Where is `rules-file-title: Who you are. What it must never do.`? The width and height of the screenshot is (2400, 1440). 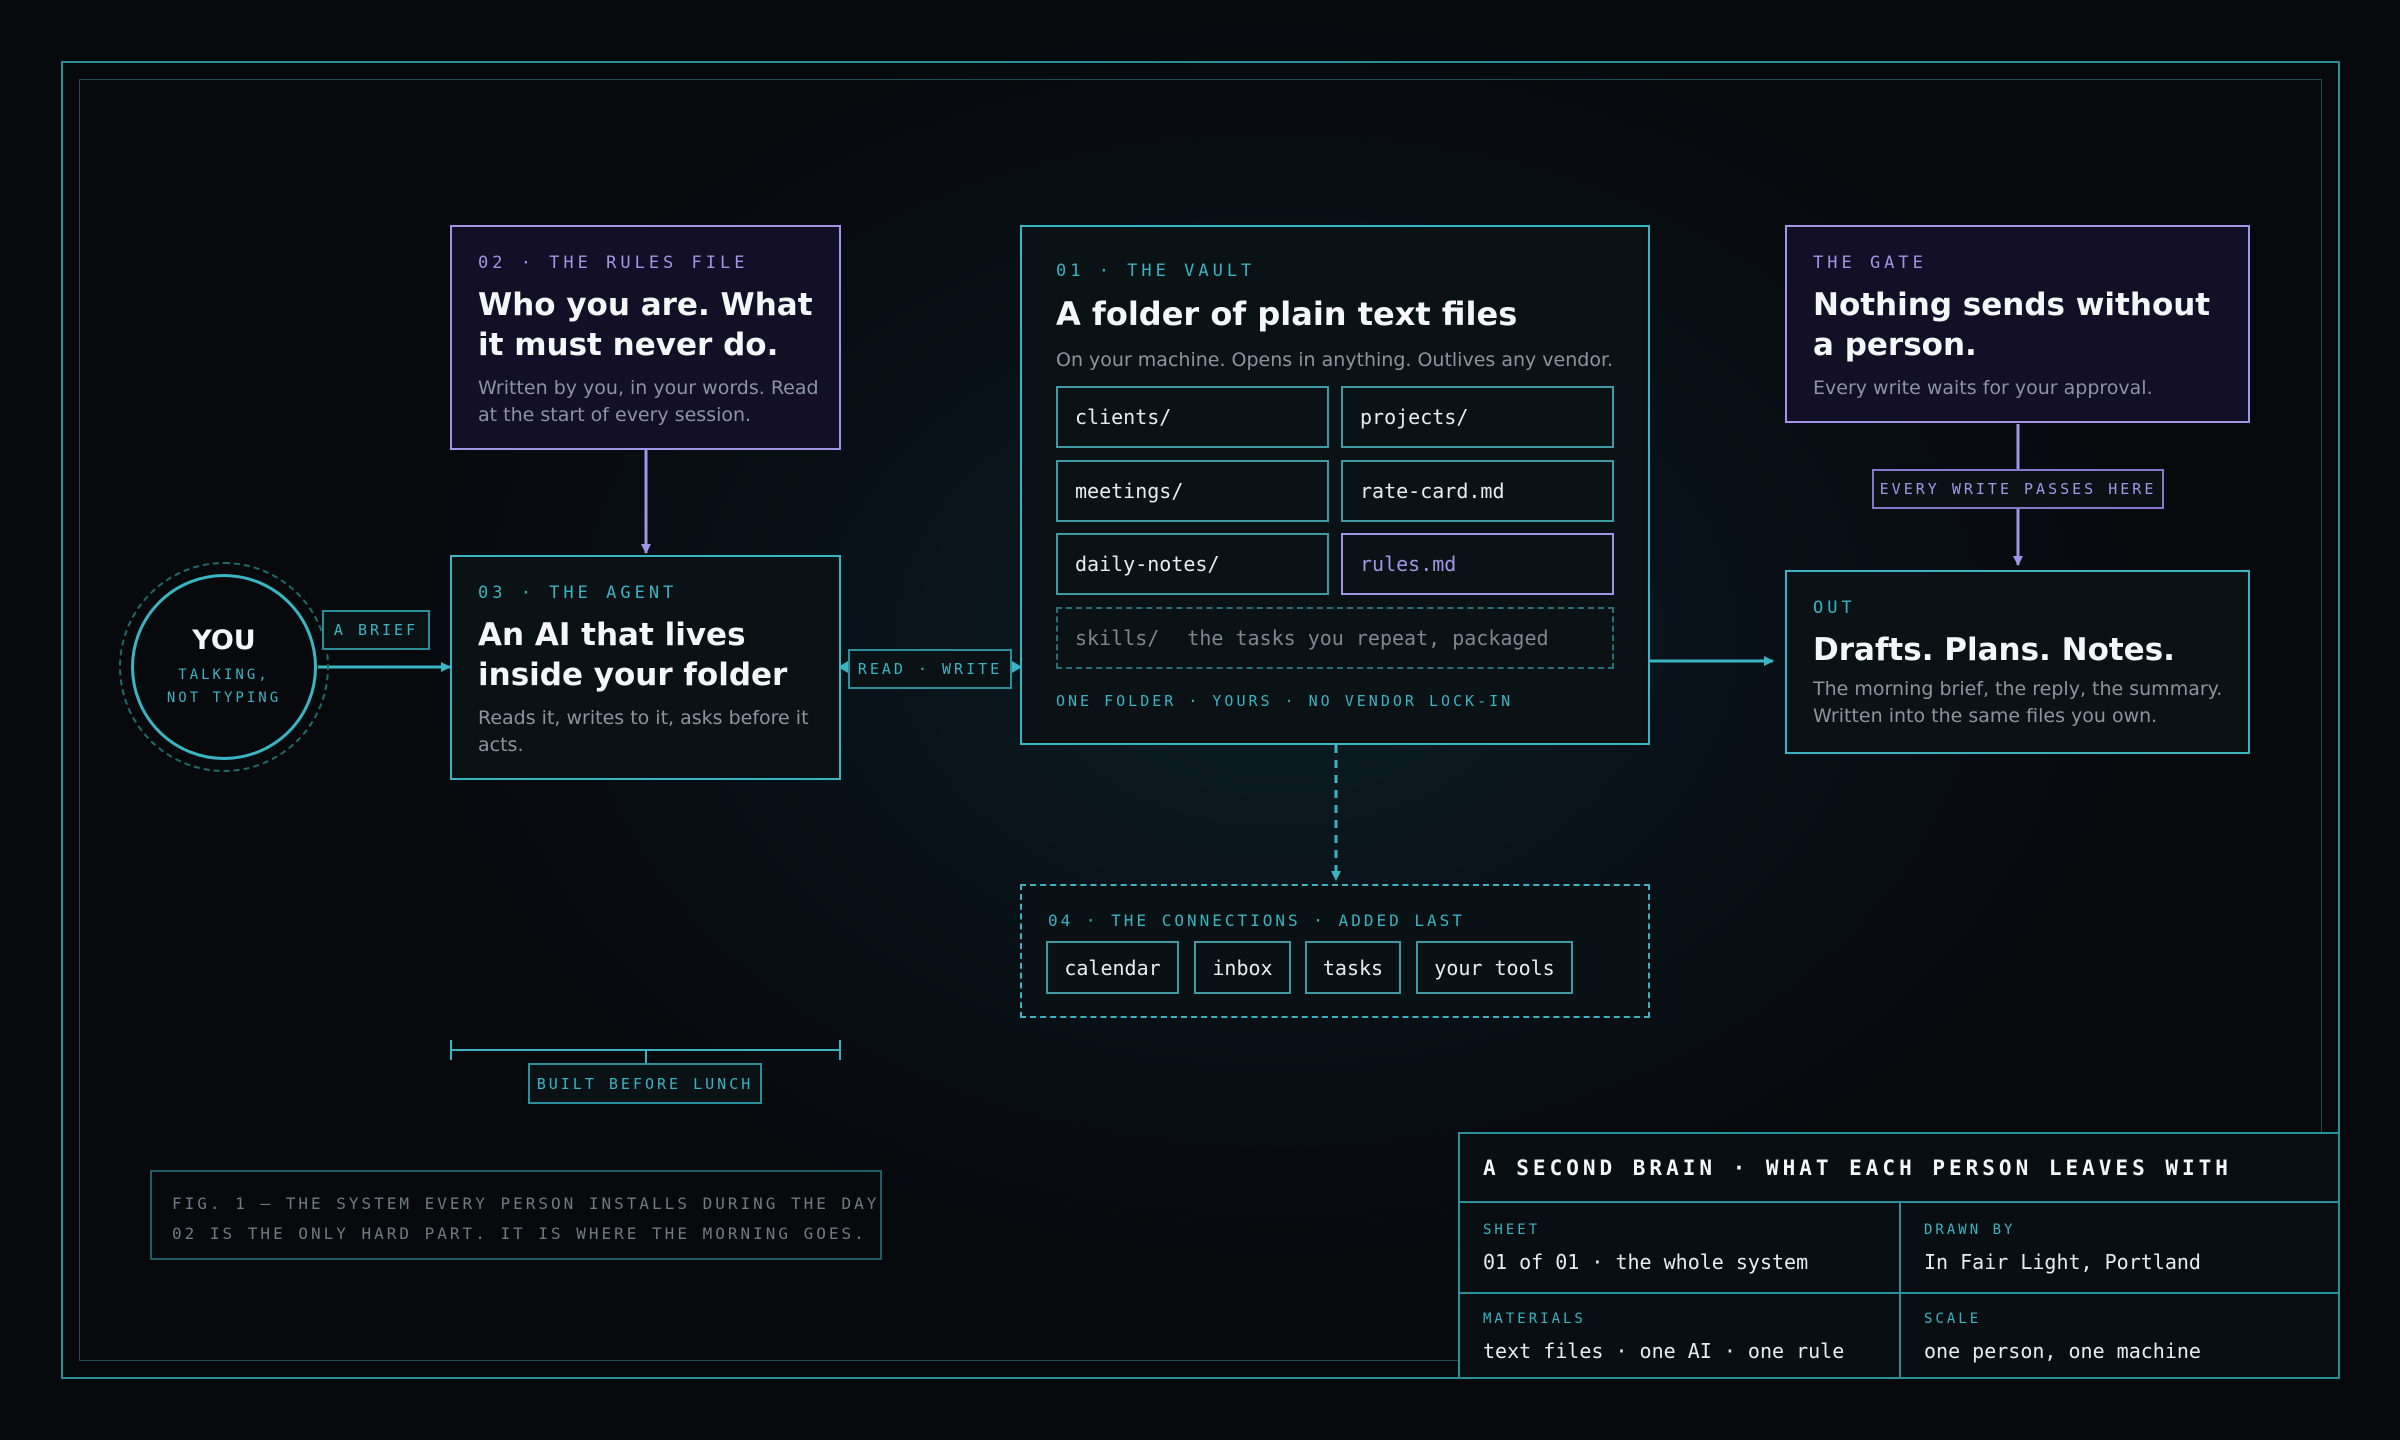 rules-file-title: Who you are. What it must never do. is located at coordinates (645, 325).